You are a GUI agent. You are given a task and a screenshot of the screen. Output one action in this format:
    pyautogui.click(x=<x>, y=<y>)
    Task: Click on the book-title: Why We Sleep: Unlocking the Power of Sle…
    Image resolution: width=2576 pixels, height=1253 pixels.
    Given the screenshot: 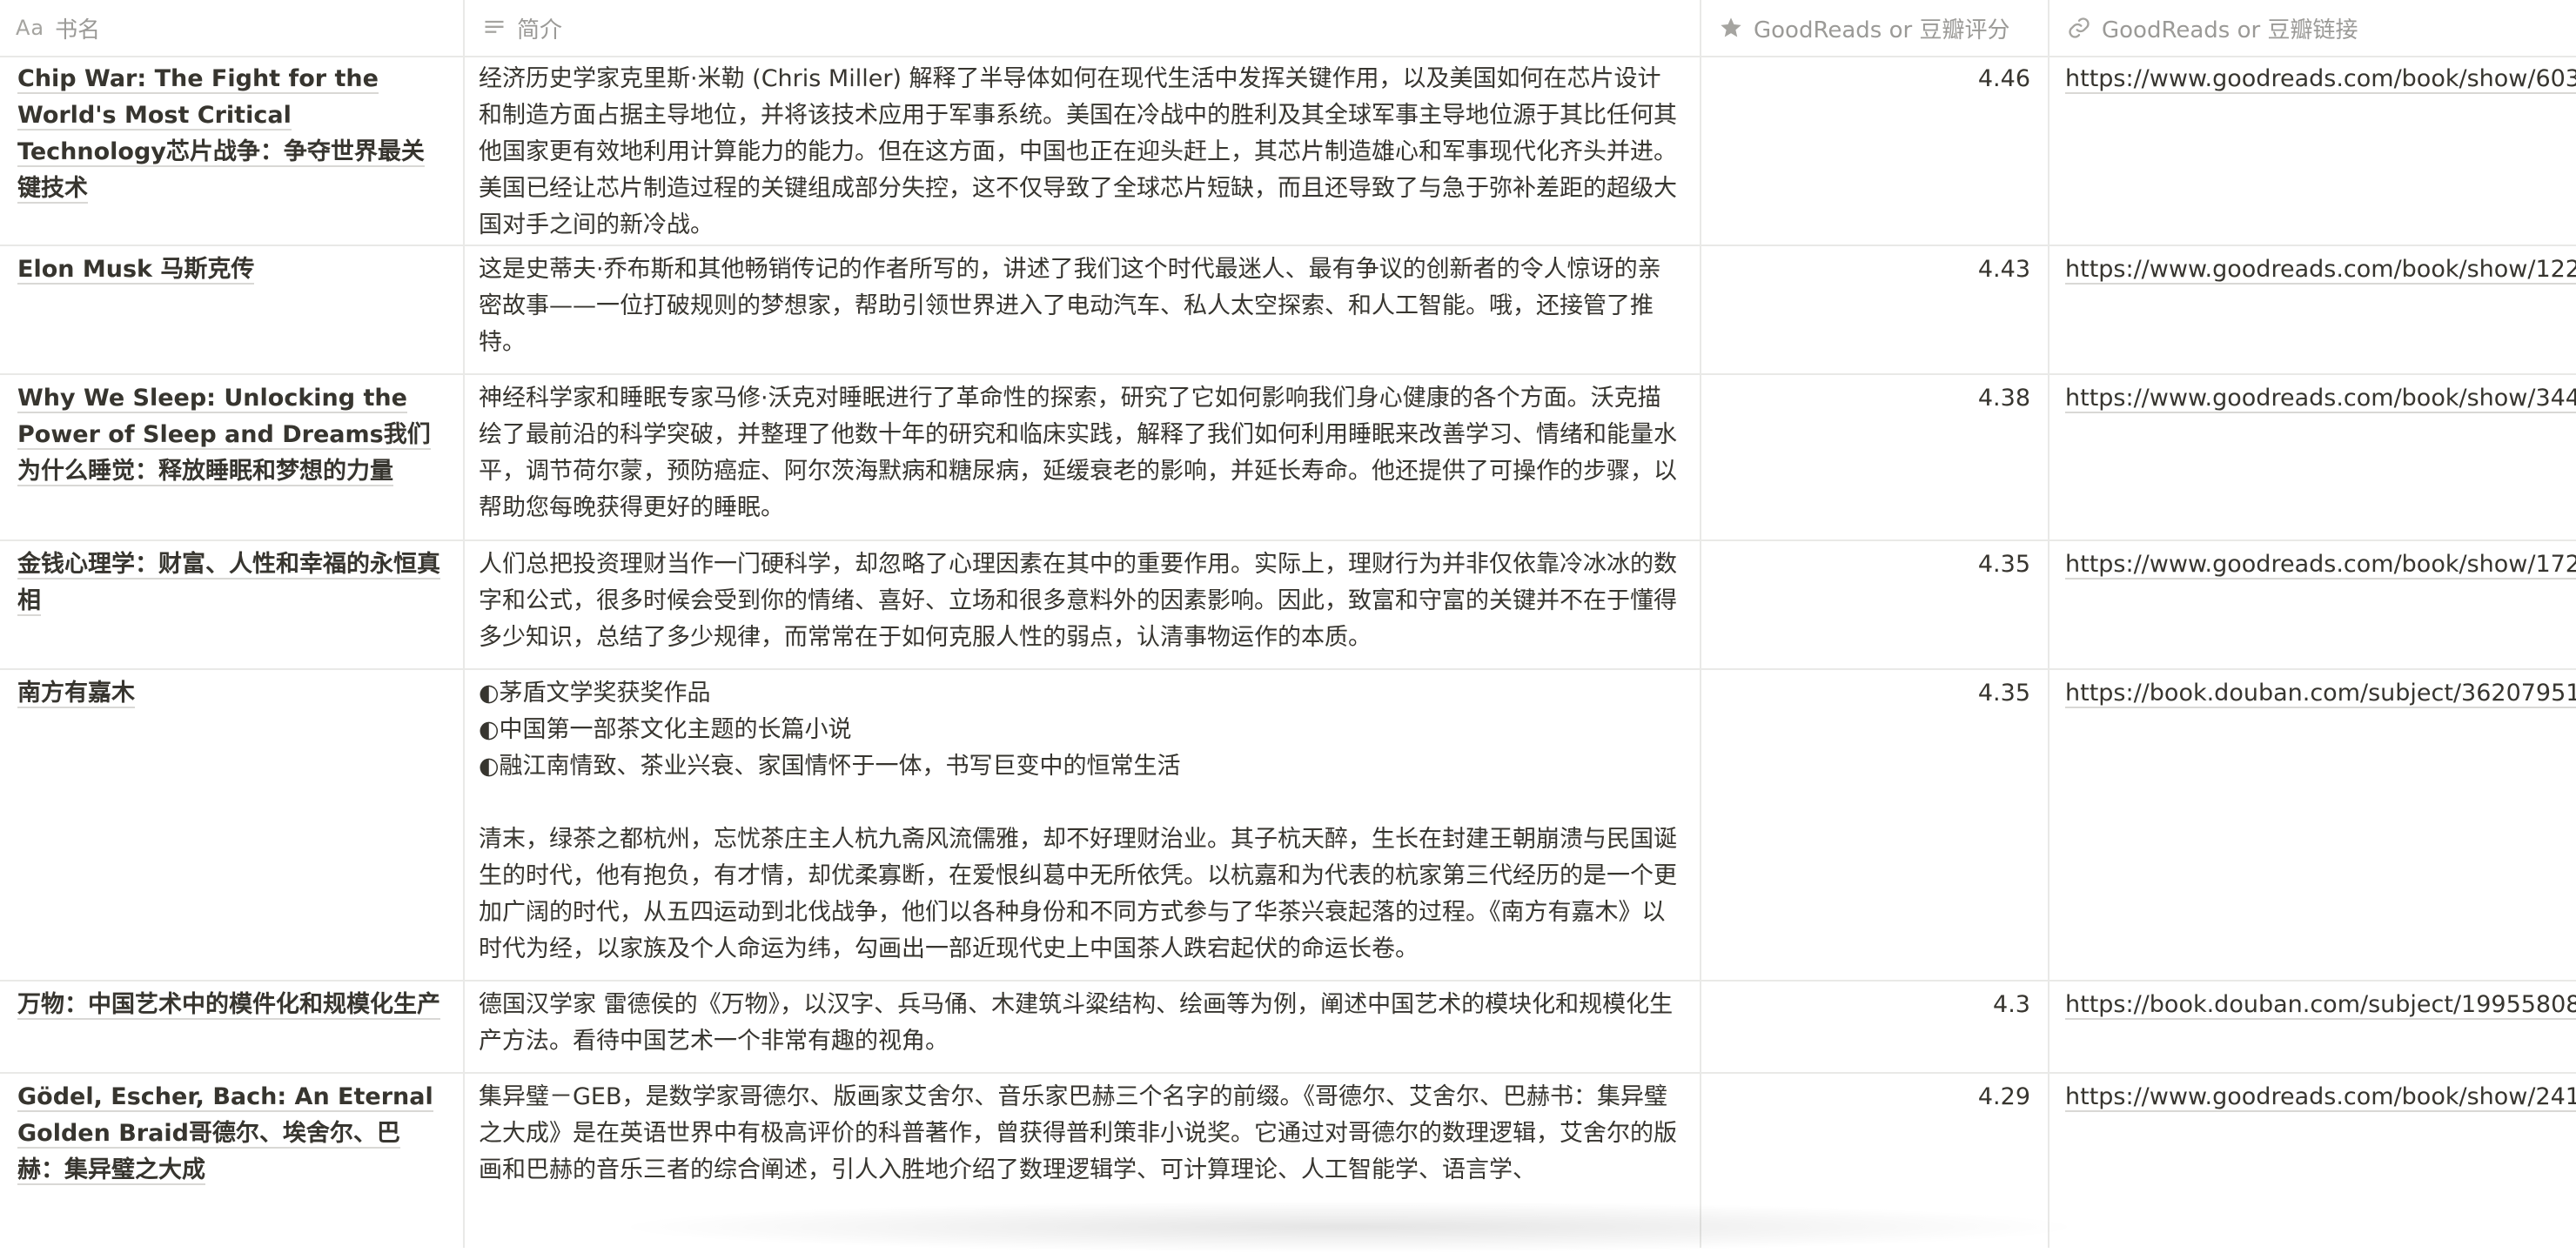 What is the action you would take?
    pyautogui.click(x=224, y=435)
    